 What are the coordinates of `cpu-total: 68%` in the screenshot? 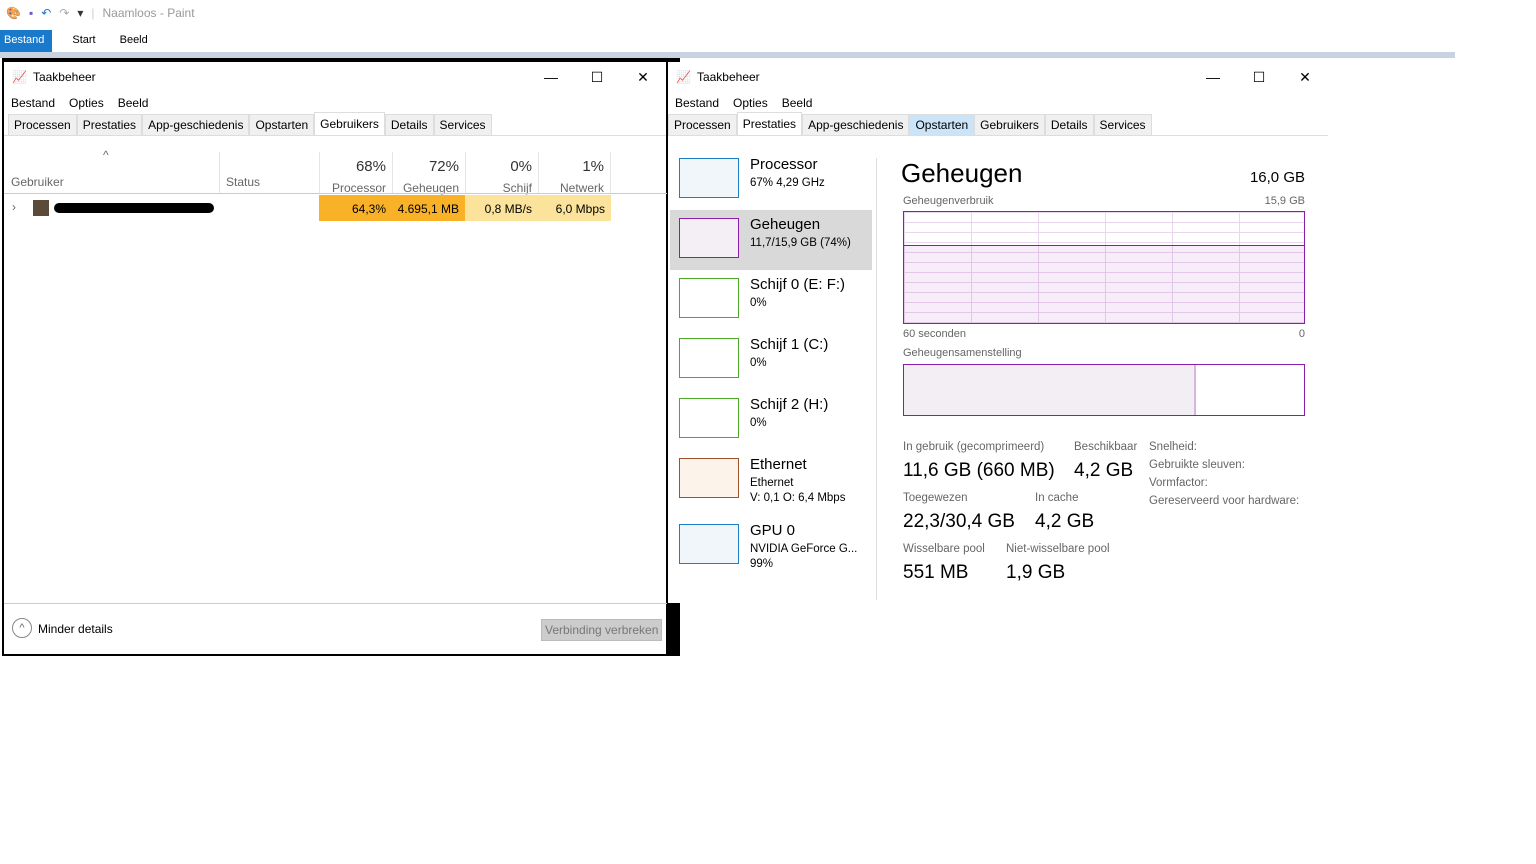 It's located at (370, 166).